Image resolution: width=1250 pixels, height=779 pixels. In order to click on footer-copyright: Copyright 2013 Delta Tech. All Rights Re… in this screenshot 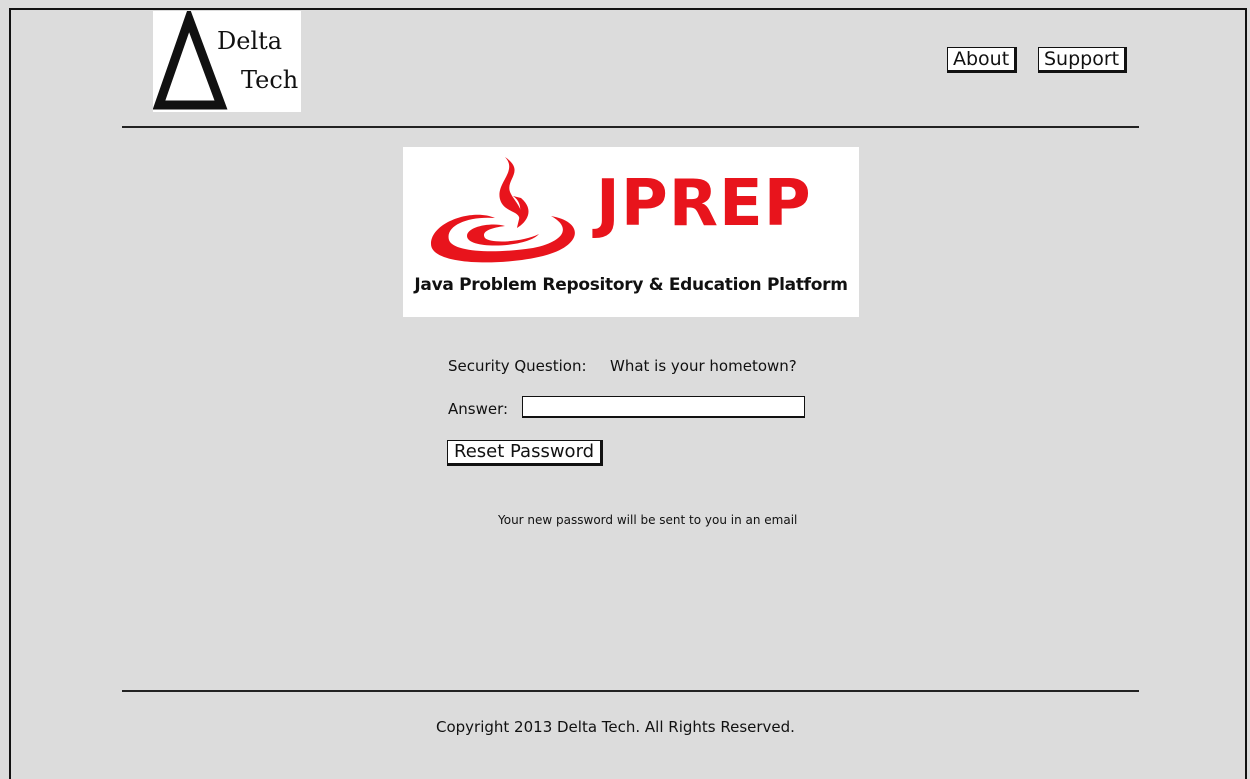, I will do `click(615, 727)`.